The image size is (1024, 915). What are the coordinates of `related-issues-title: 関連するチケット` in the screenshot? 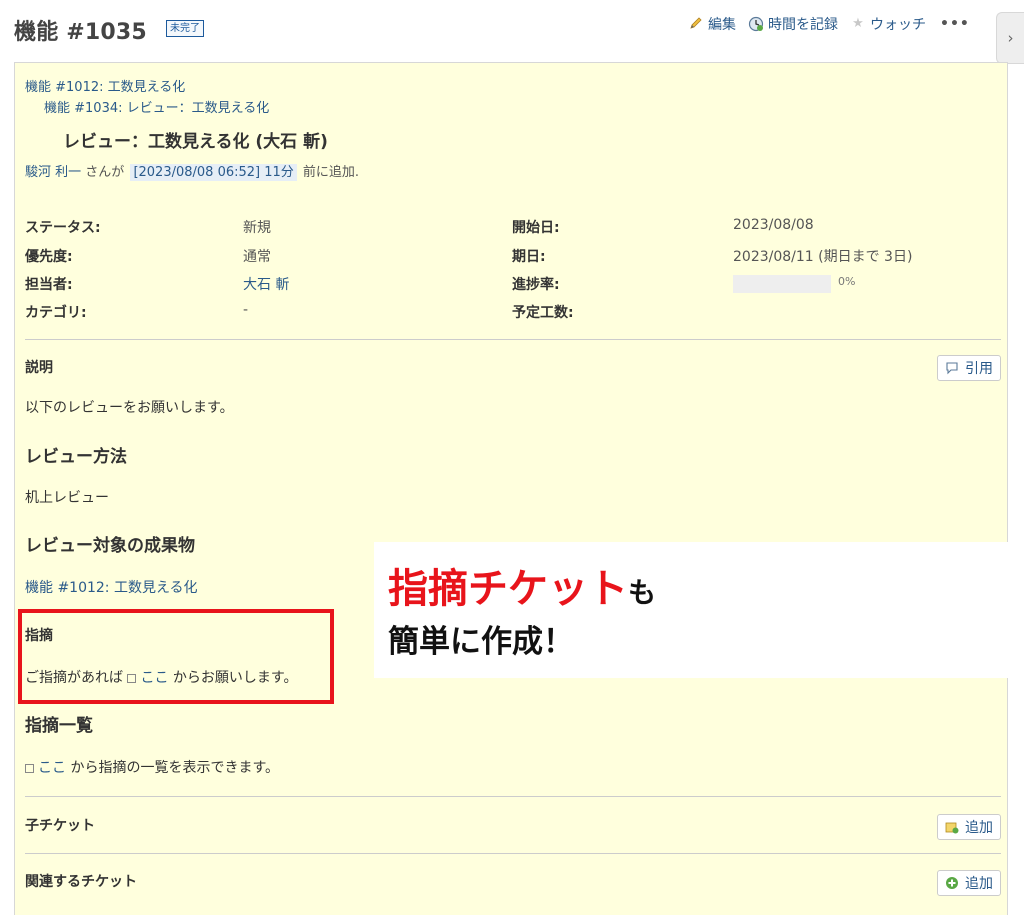 It's located at (81, 882).